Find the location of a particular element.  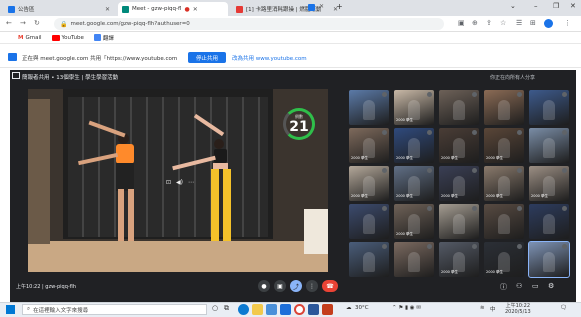

tab-2: [1] 卡路里消耗跟操 | 燃脂運動 ✕ is located at coordinates (287, 9).